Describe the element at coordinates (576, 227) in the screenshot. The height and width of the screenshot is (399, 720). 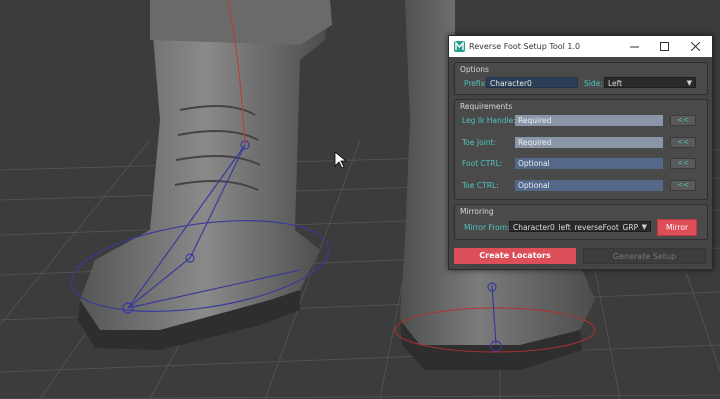
I see `mirror-from-value: Character0_left_reverseFoot_GRP` at that location.